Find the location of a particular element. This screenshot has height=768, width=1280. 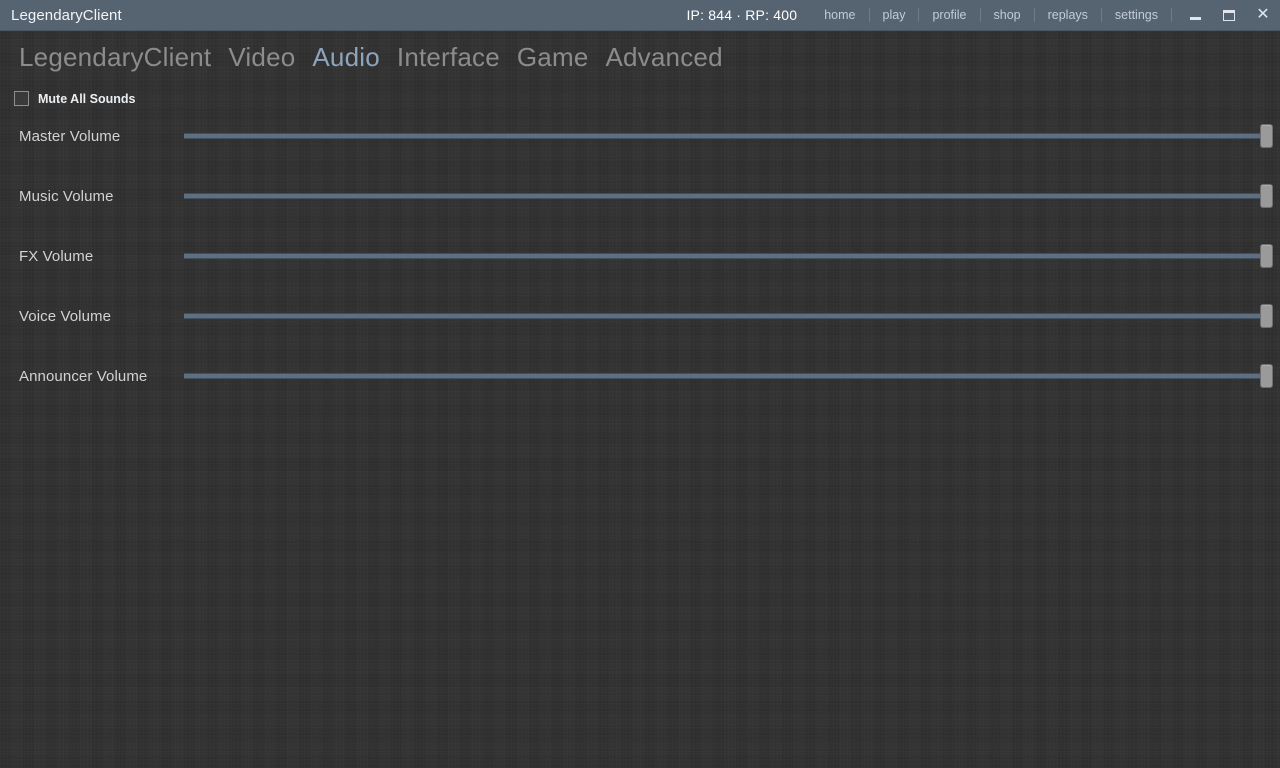

slider-label-voice-volume: Voice Volume is located at coordinates (65, 316).